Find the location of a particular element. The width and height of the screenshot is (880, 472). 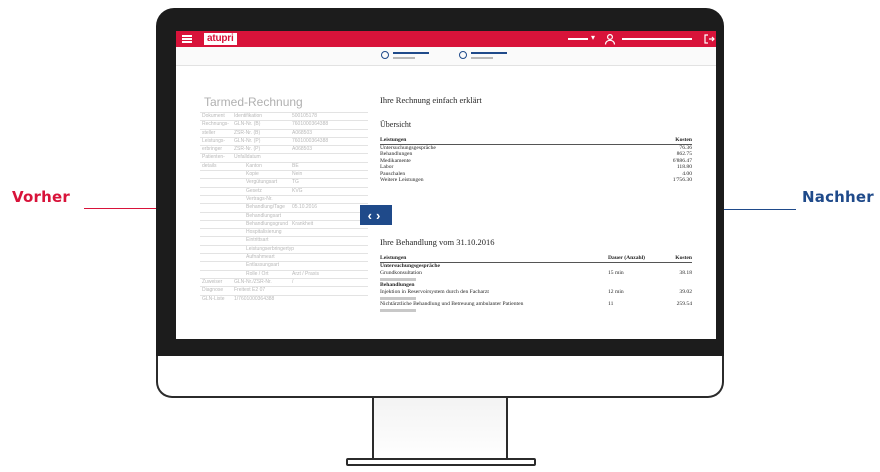

tarmed-cell: 1/7601000364388 is located at coordinates (254, 298).